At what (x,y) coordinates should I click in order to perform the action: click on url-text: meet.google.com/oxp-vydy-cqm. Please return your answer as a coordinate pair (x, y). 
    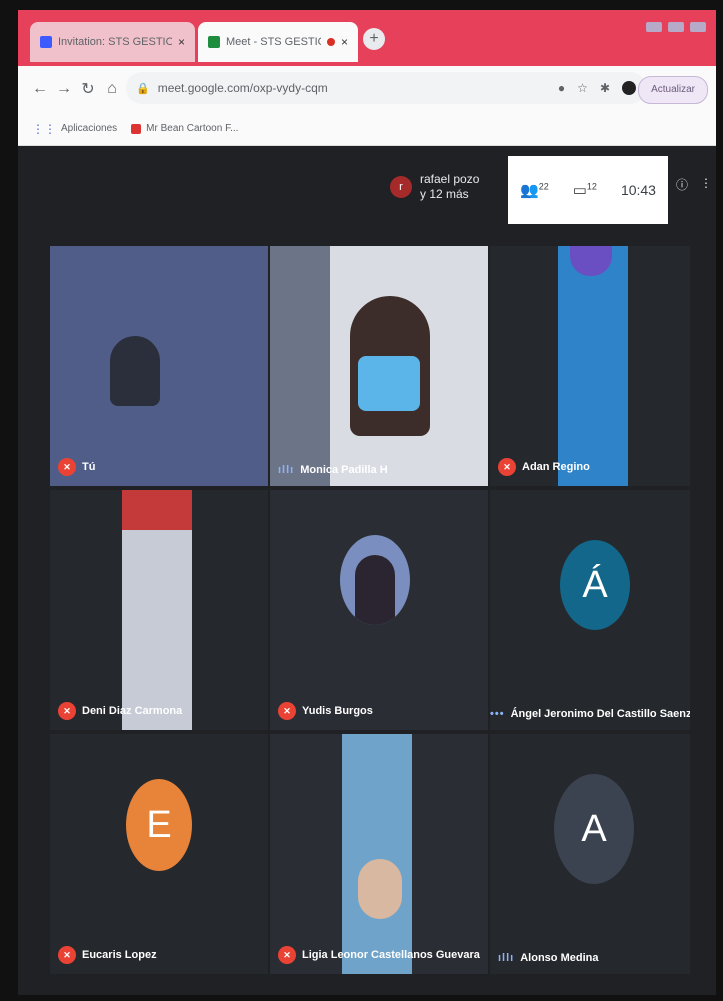
    Looking at the image, I should click on (242, 88).